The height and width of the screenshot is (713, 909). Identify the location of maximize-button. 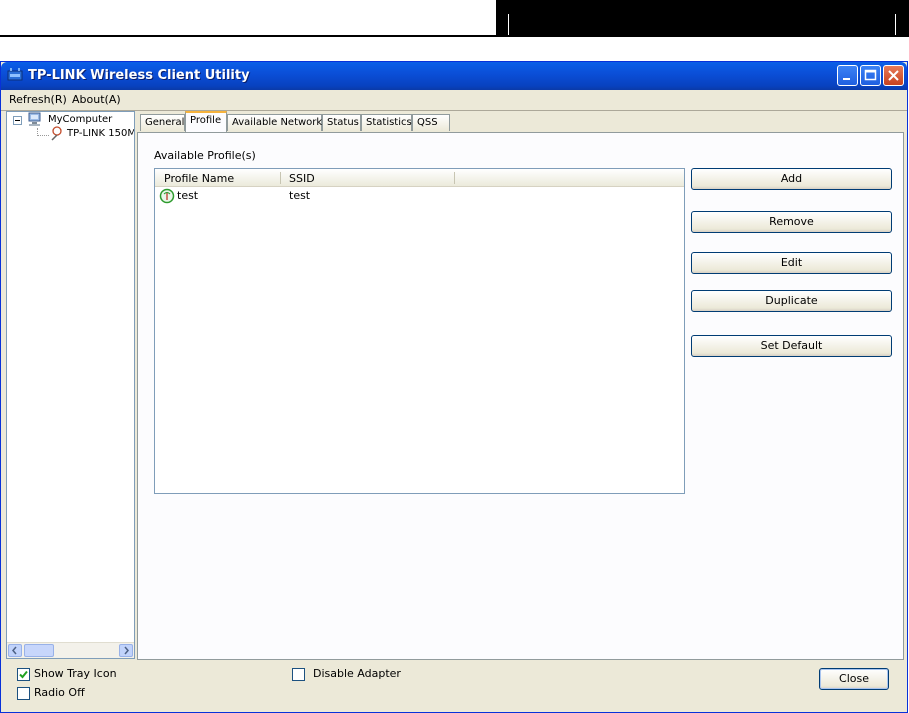
(870, 75).